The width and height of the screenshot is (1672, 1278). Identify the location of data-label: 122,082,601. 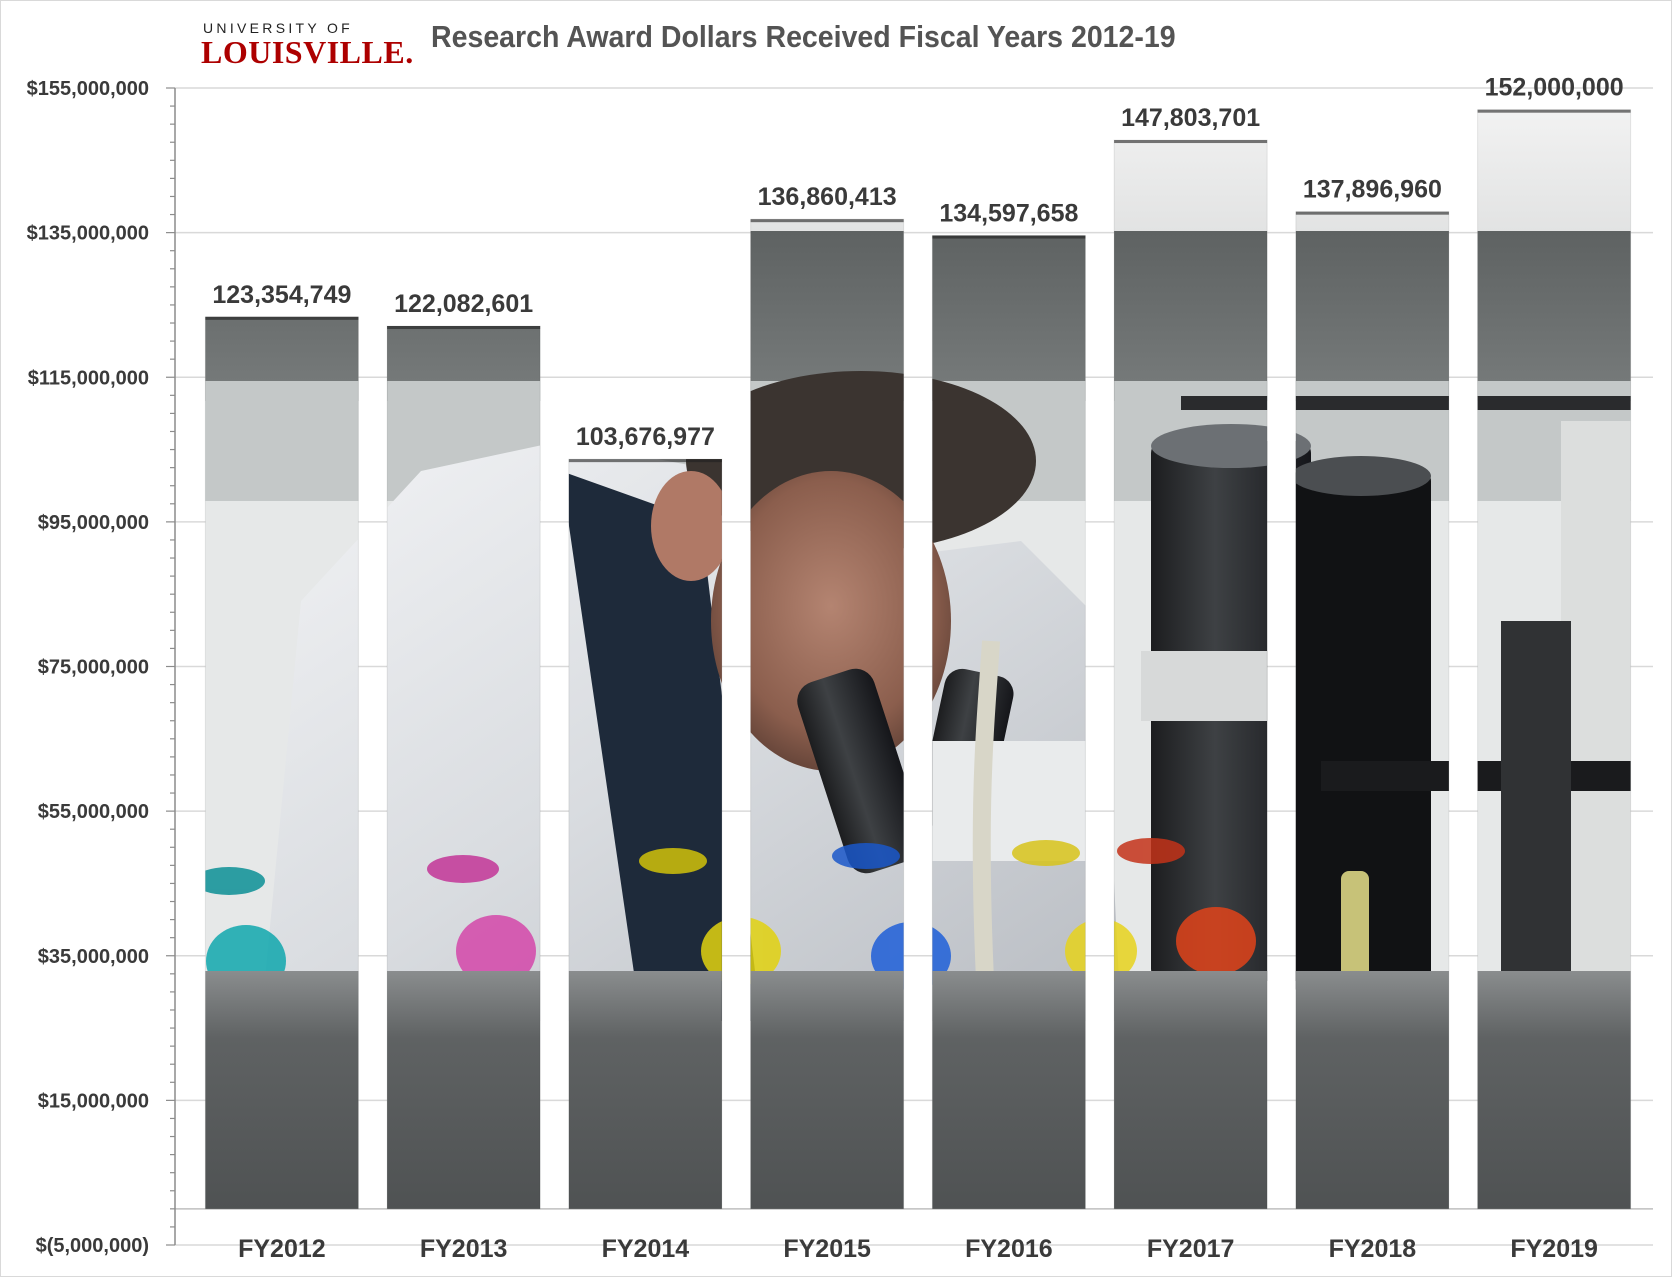
(463, 304).